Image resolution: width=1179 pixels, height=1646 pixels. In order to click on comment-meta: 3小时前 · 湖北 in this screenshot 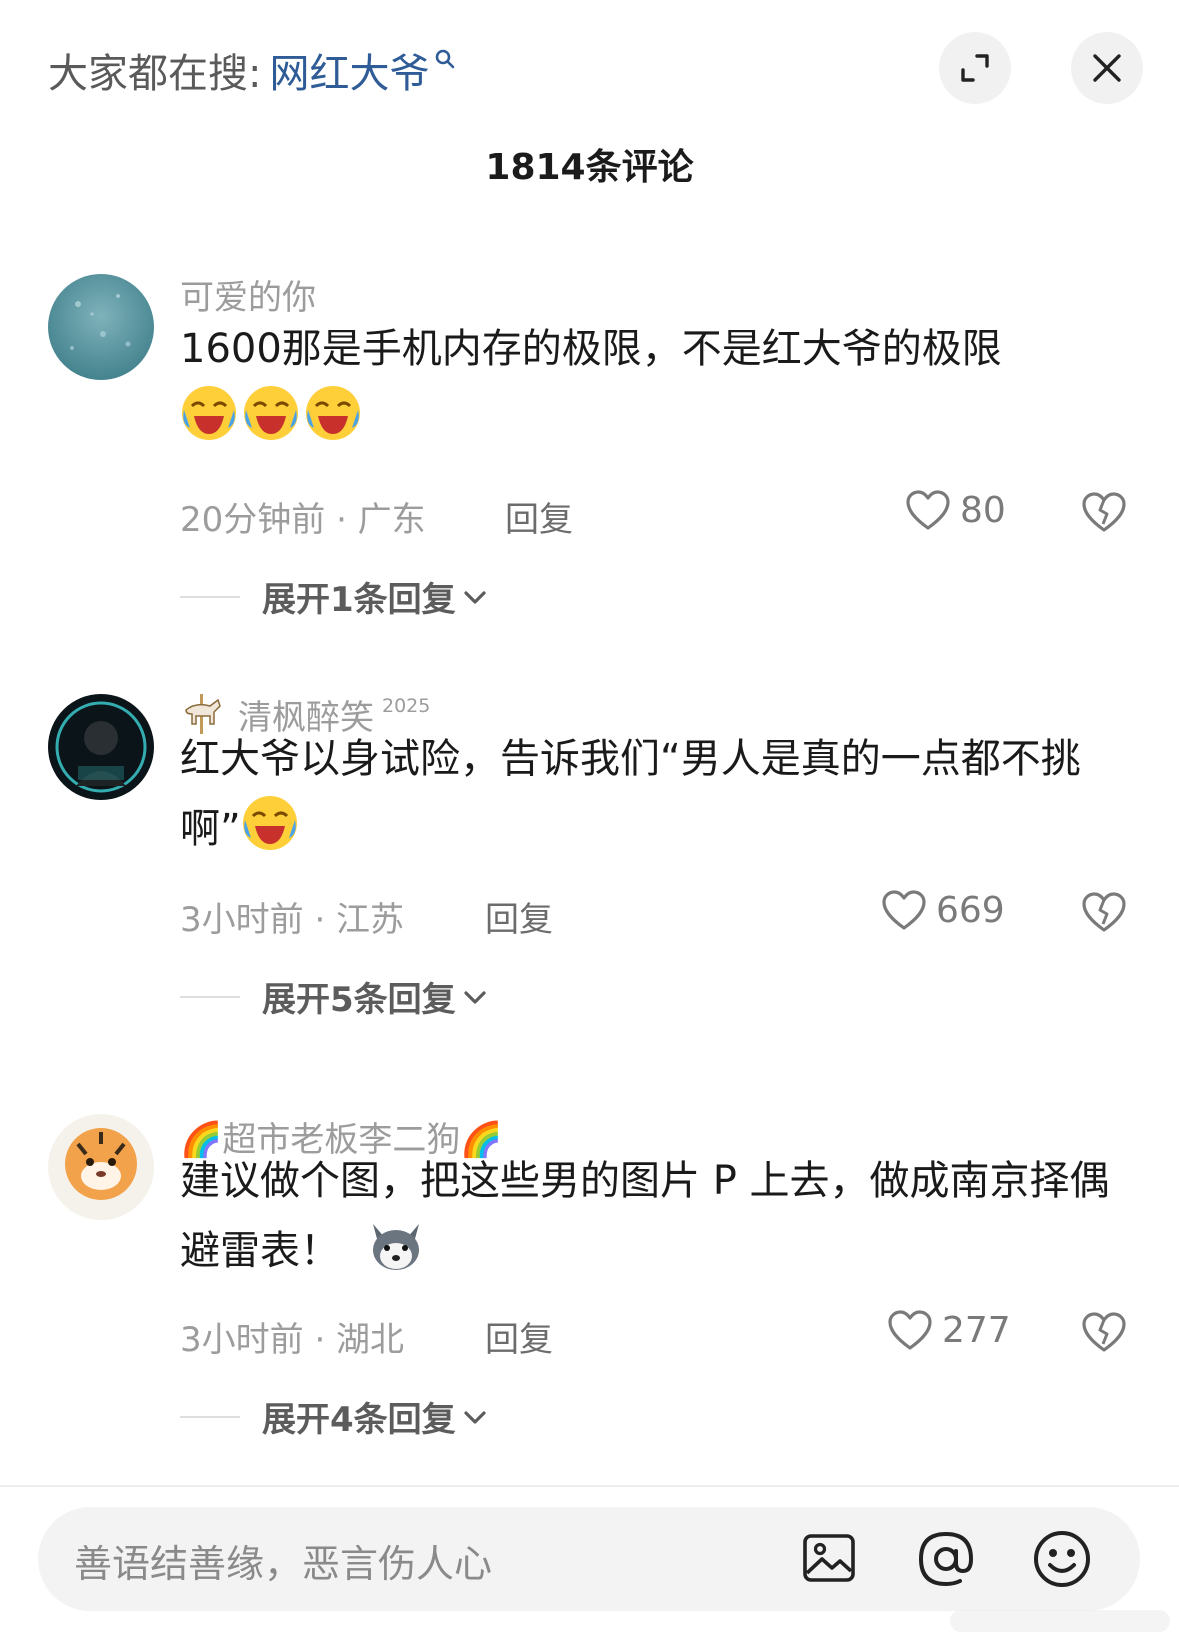, I will do `click(292, 1340)`.